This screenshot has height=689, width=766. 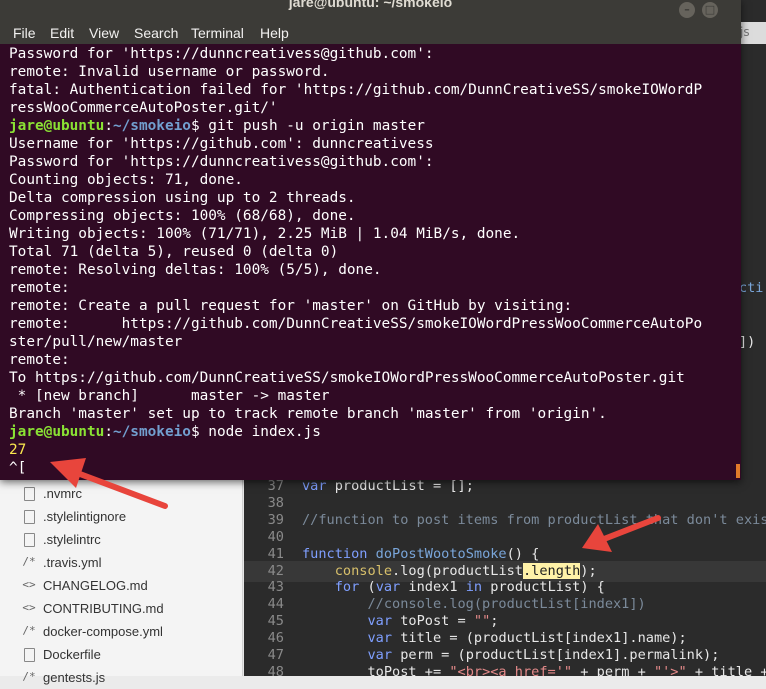 I want to click on code-fragment: cti, so click(x=751, y=288).